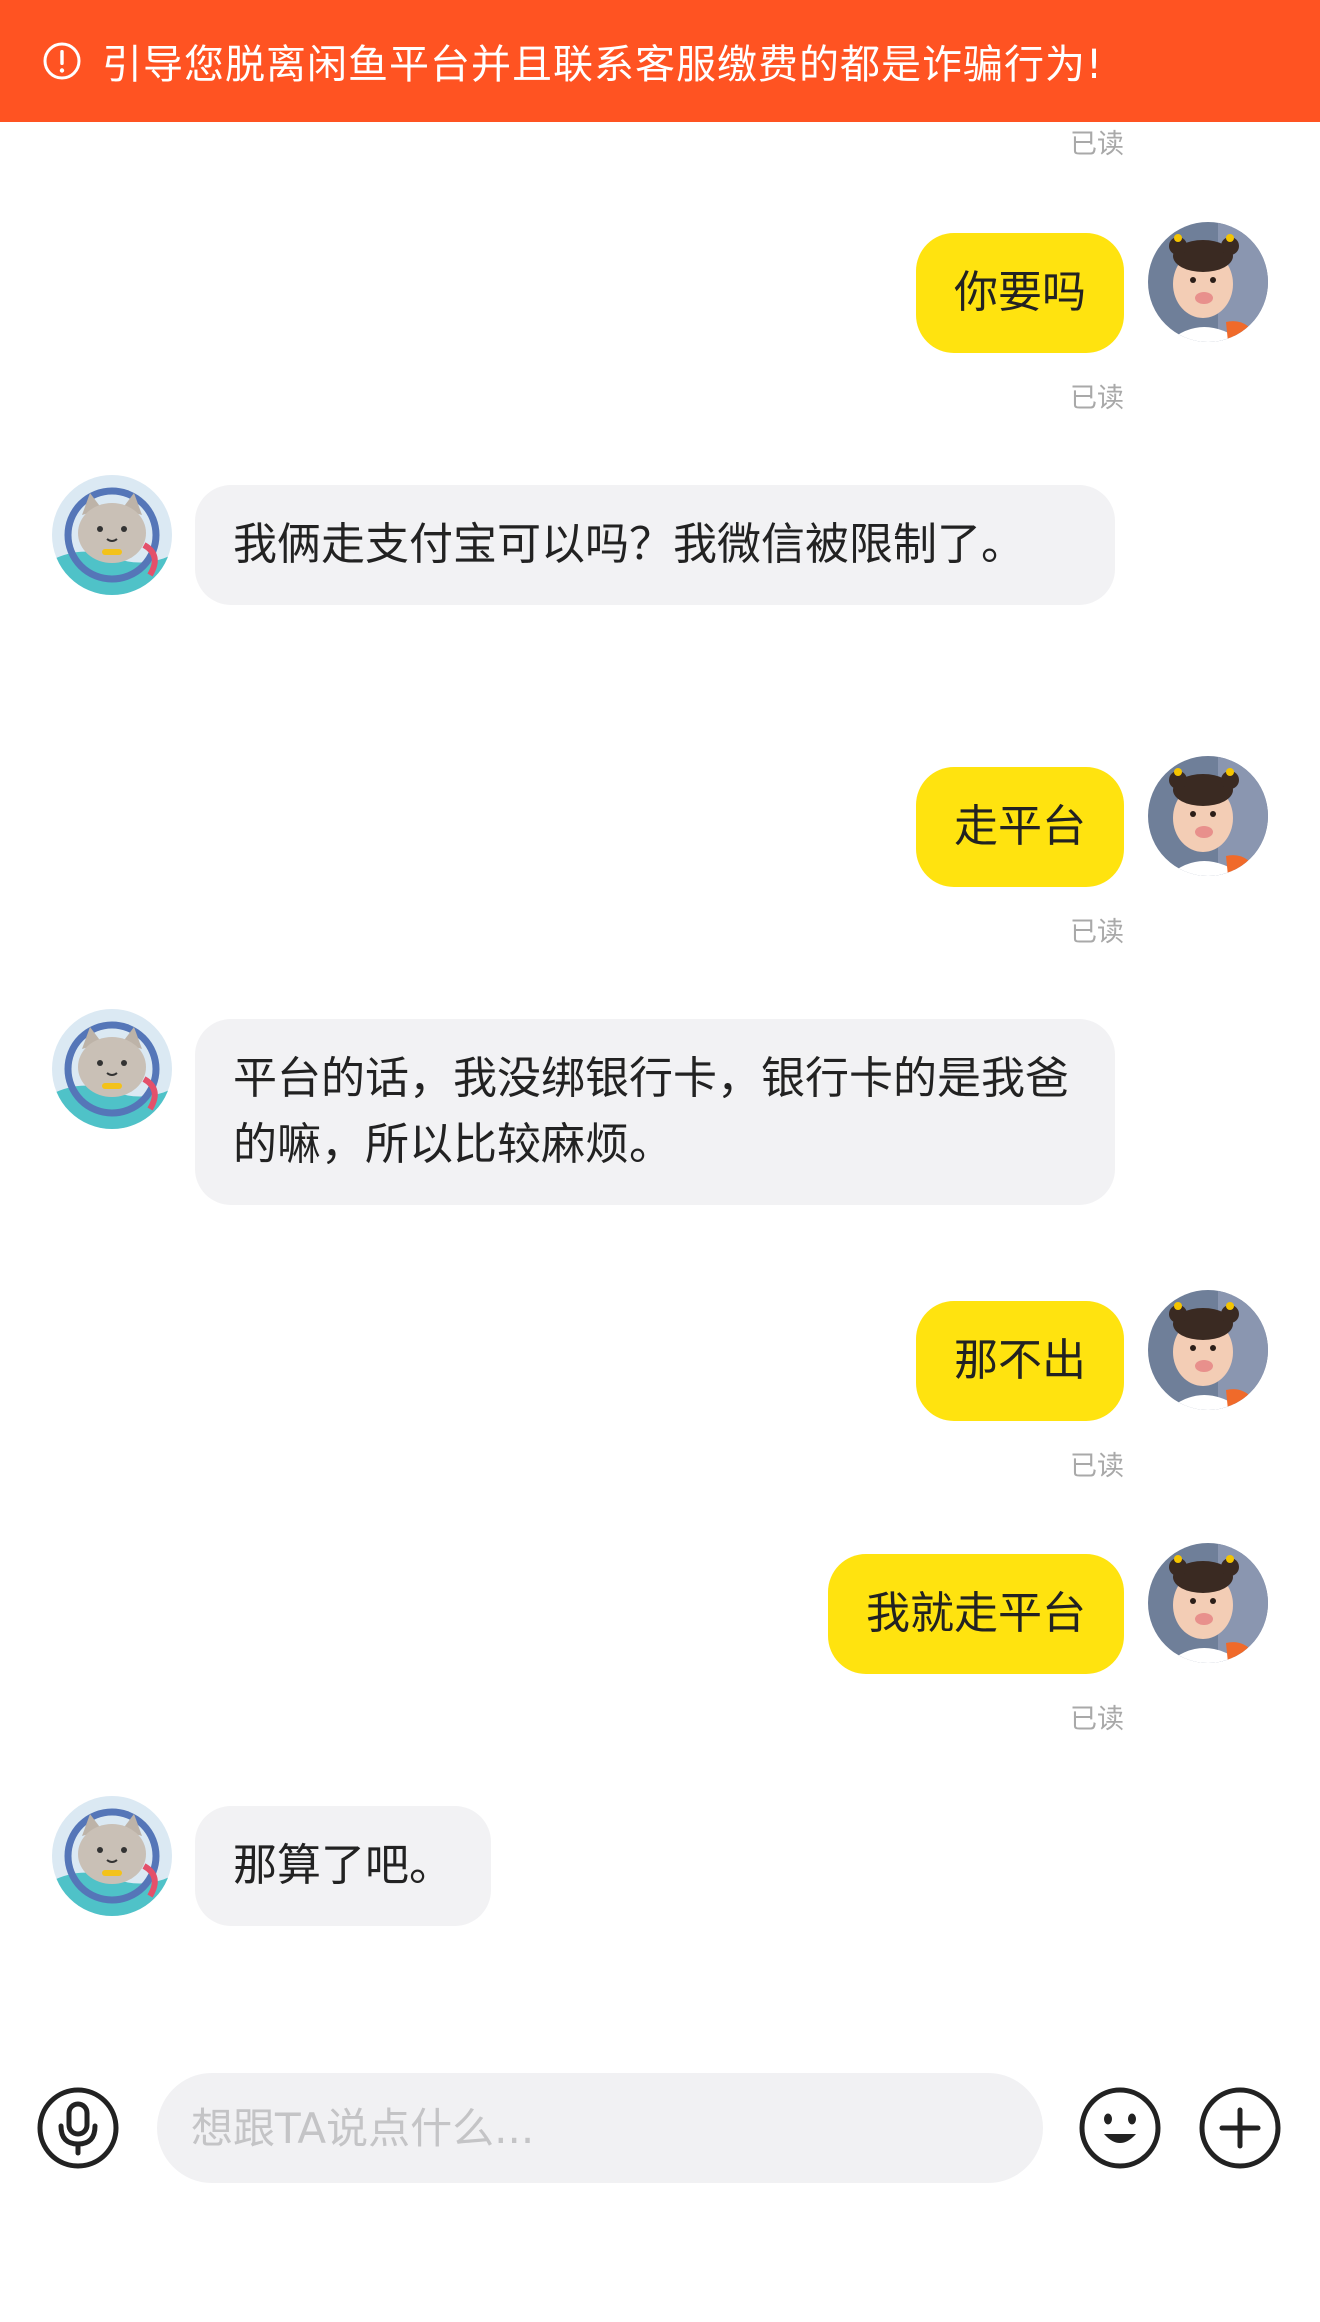  What do you see at coordinates (976, 1614) in the screenshot?
I see `message-bubble-mine: 我就走平台` at bounding box center [976, 1614].